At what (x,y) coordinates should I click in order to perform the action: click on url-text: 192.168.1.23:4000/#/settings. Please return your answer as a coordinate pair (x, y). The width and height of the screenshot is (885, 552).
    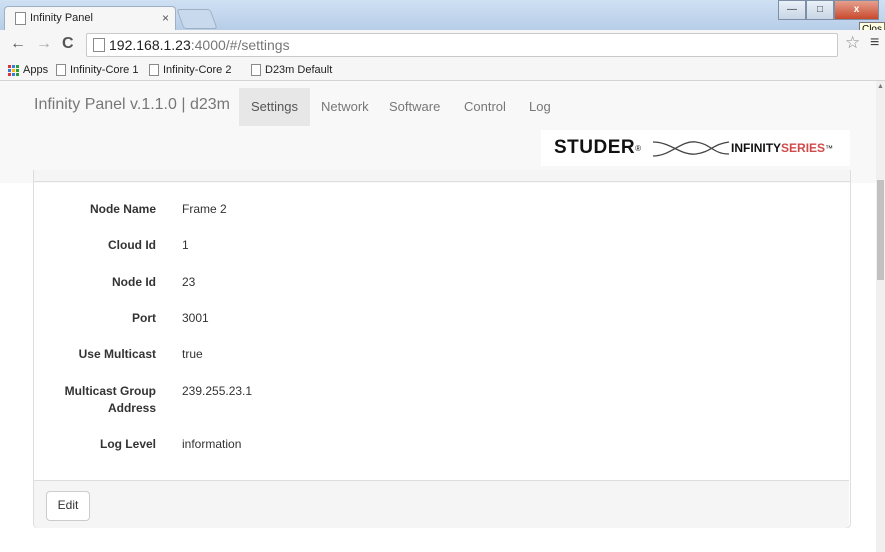
    Looking at the image, I should click on (199, 45).